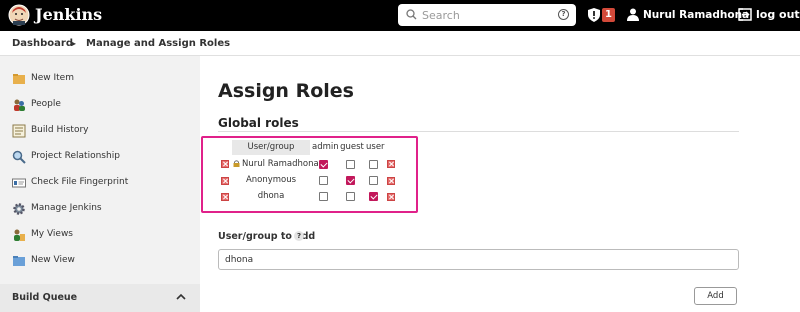 The image size is (800, 312). Describe the element at coordinates (325, 147) in the screenshot. I see `column-header-admin: admin` at that location.